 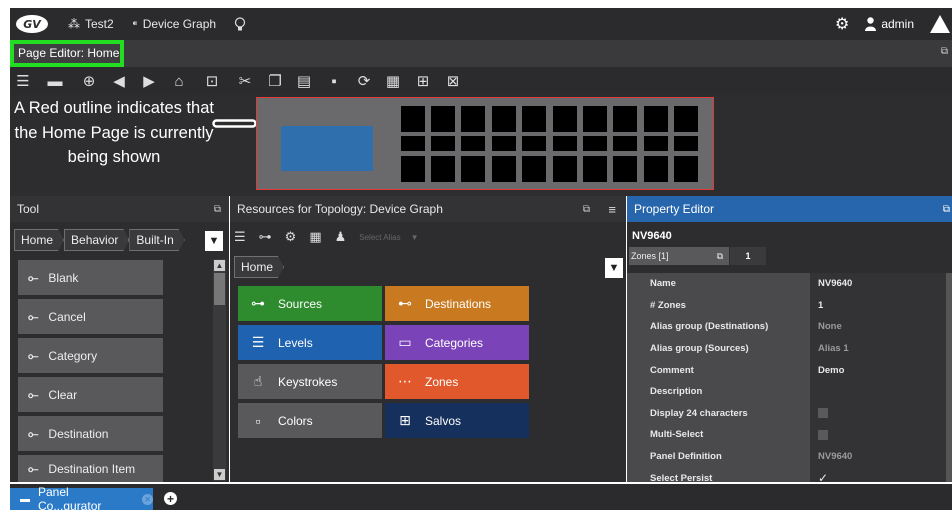 I want to click on resource-tile-keystrokes: ☝ Keystrokes, so click(x=310, y=381).